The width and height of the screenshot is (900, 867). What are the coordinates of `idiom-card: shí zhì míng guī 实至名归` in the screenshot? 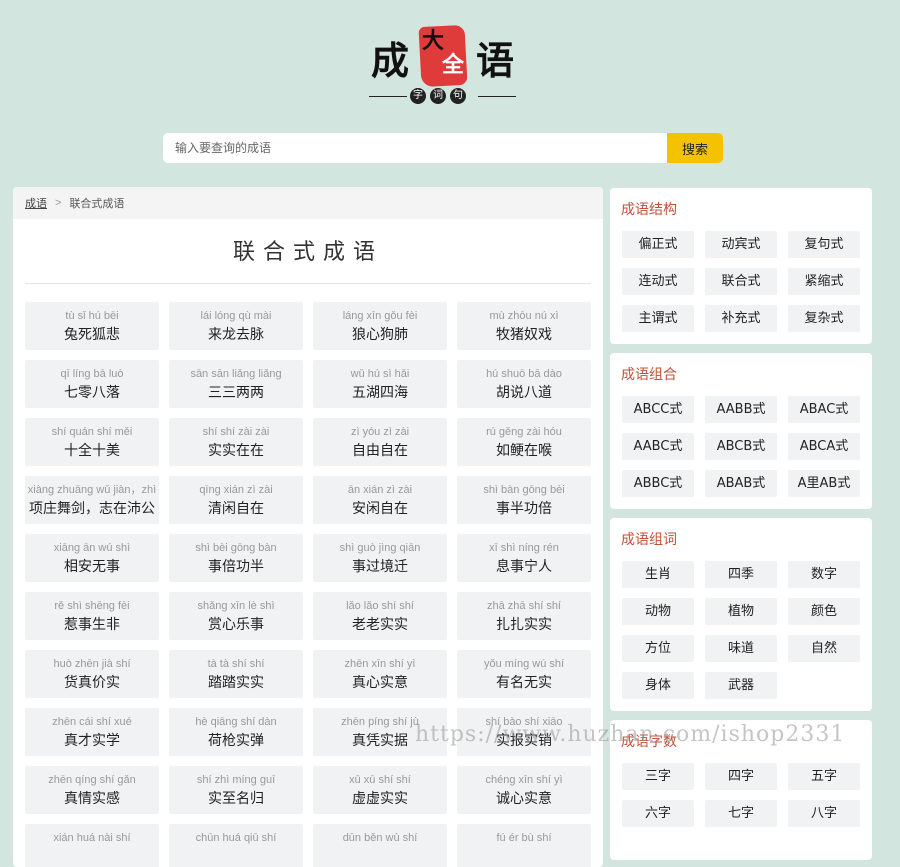 It's located at (236, 790).